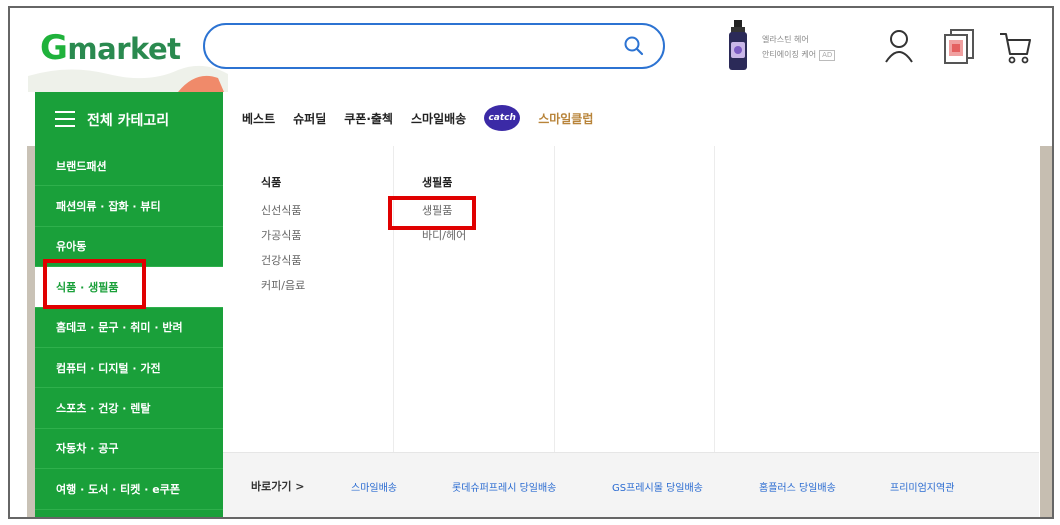 The image size is (1060, 525). What do you see at coordinates (789, 54) in the screenshot?
I see `ad-line2: 안티에이징 케어` at bounding box center [789, 54].